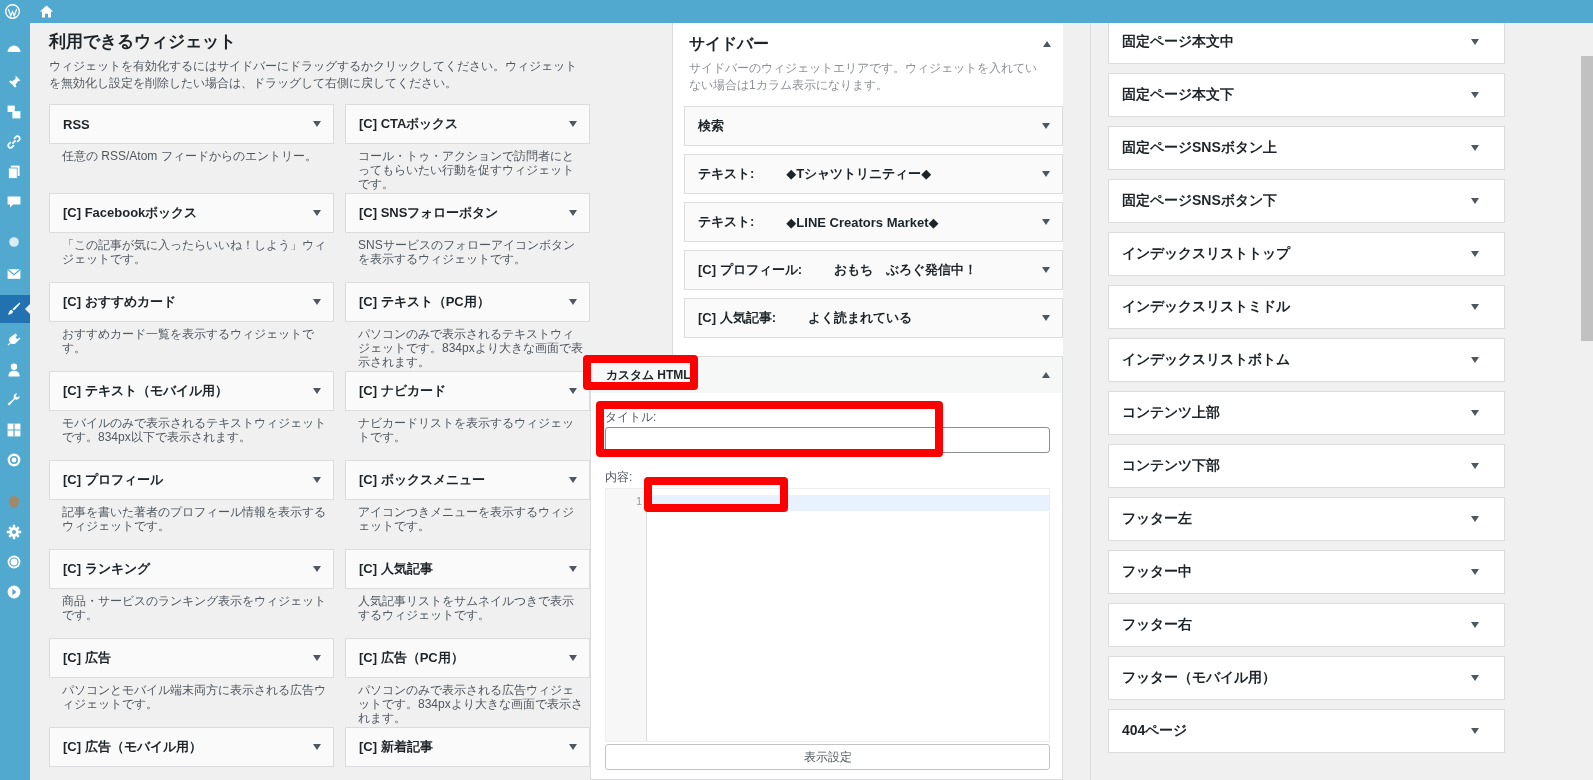  I want to click on comment-icon, so click(14, 202).